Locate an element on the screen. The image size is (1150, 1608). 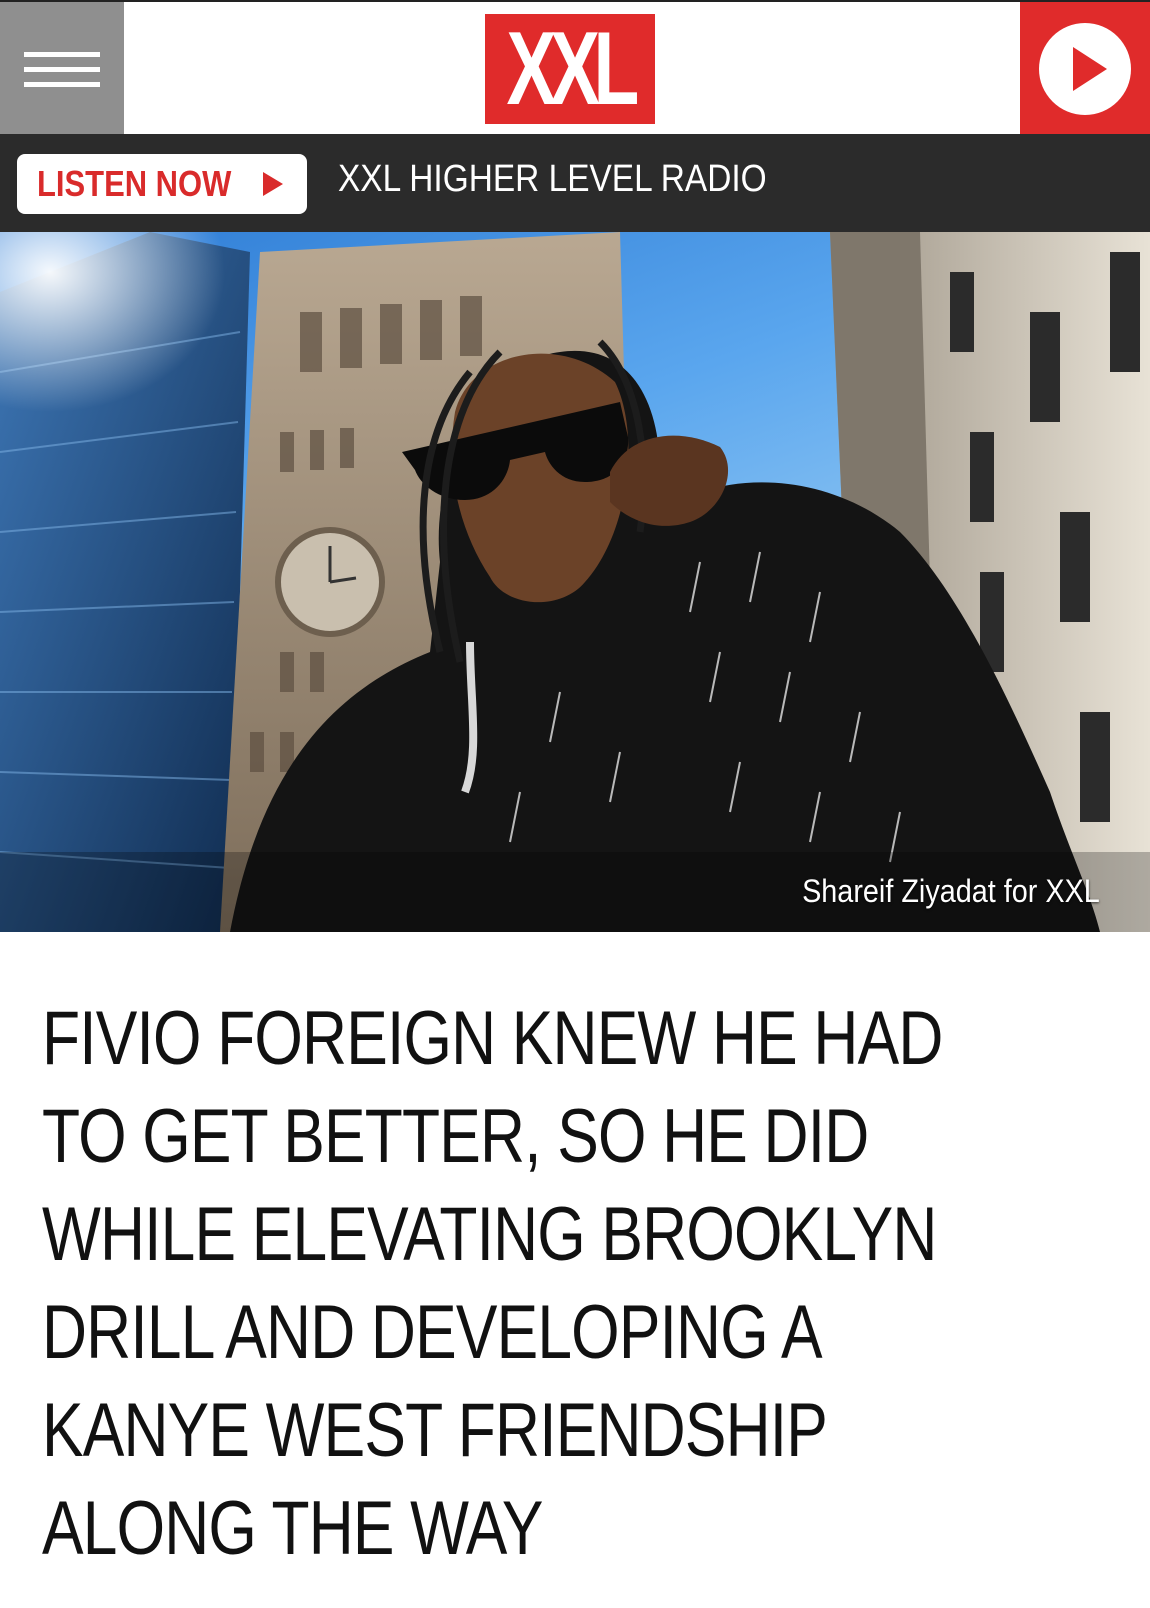
play-arrow-icon is located at coordinates (273, 184).